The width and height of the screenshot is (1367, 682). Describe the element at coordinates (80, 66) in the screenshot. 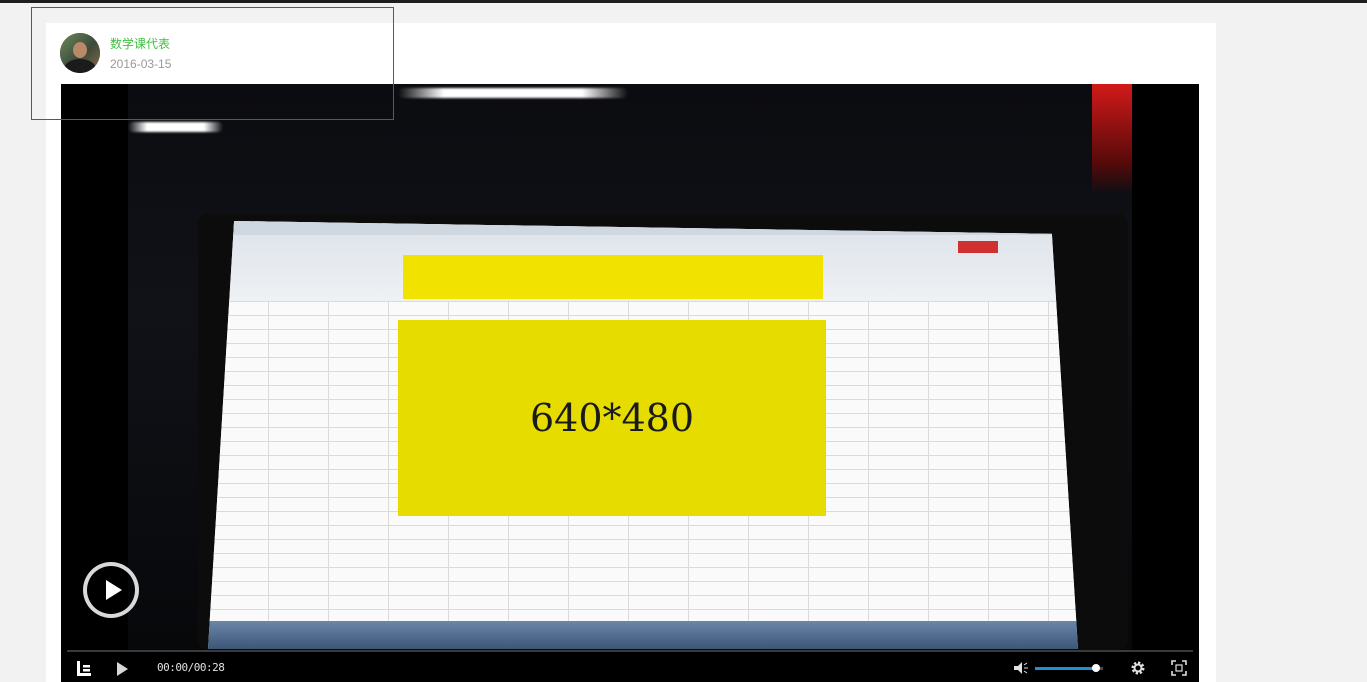

I see `avatar-body` at that location.